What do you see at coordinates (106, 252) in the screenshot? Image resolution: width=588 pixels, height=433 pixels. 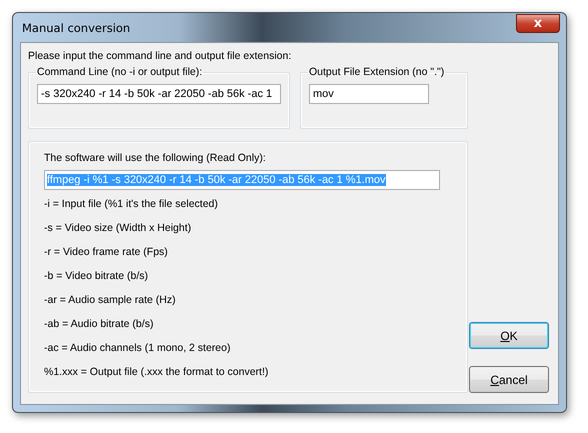 I see `help-text: -r = Video frame rate (Fps)` at bounding box center [106, 252].